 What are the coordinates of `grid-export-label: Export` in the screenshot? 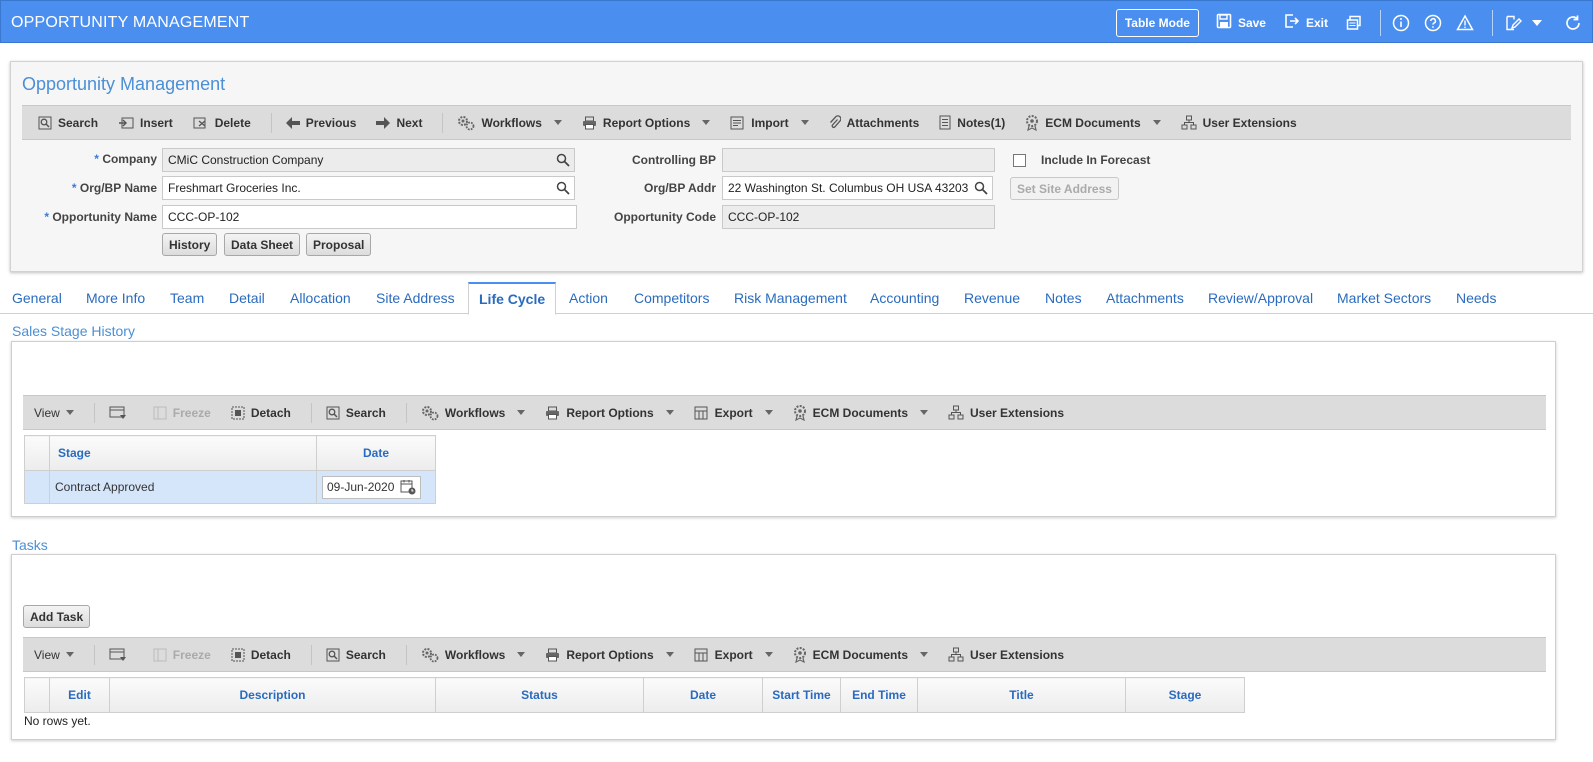 It's located at (733, 412).